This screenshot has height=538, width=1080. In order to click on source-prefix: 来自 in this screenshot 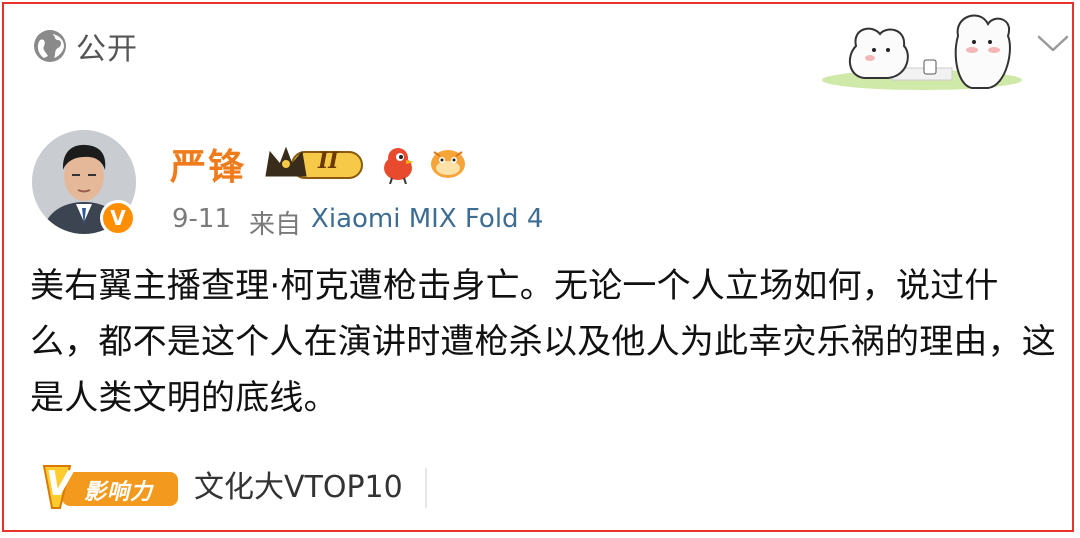, I will do `click(275, 225)`.